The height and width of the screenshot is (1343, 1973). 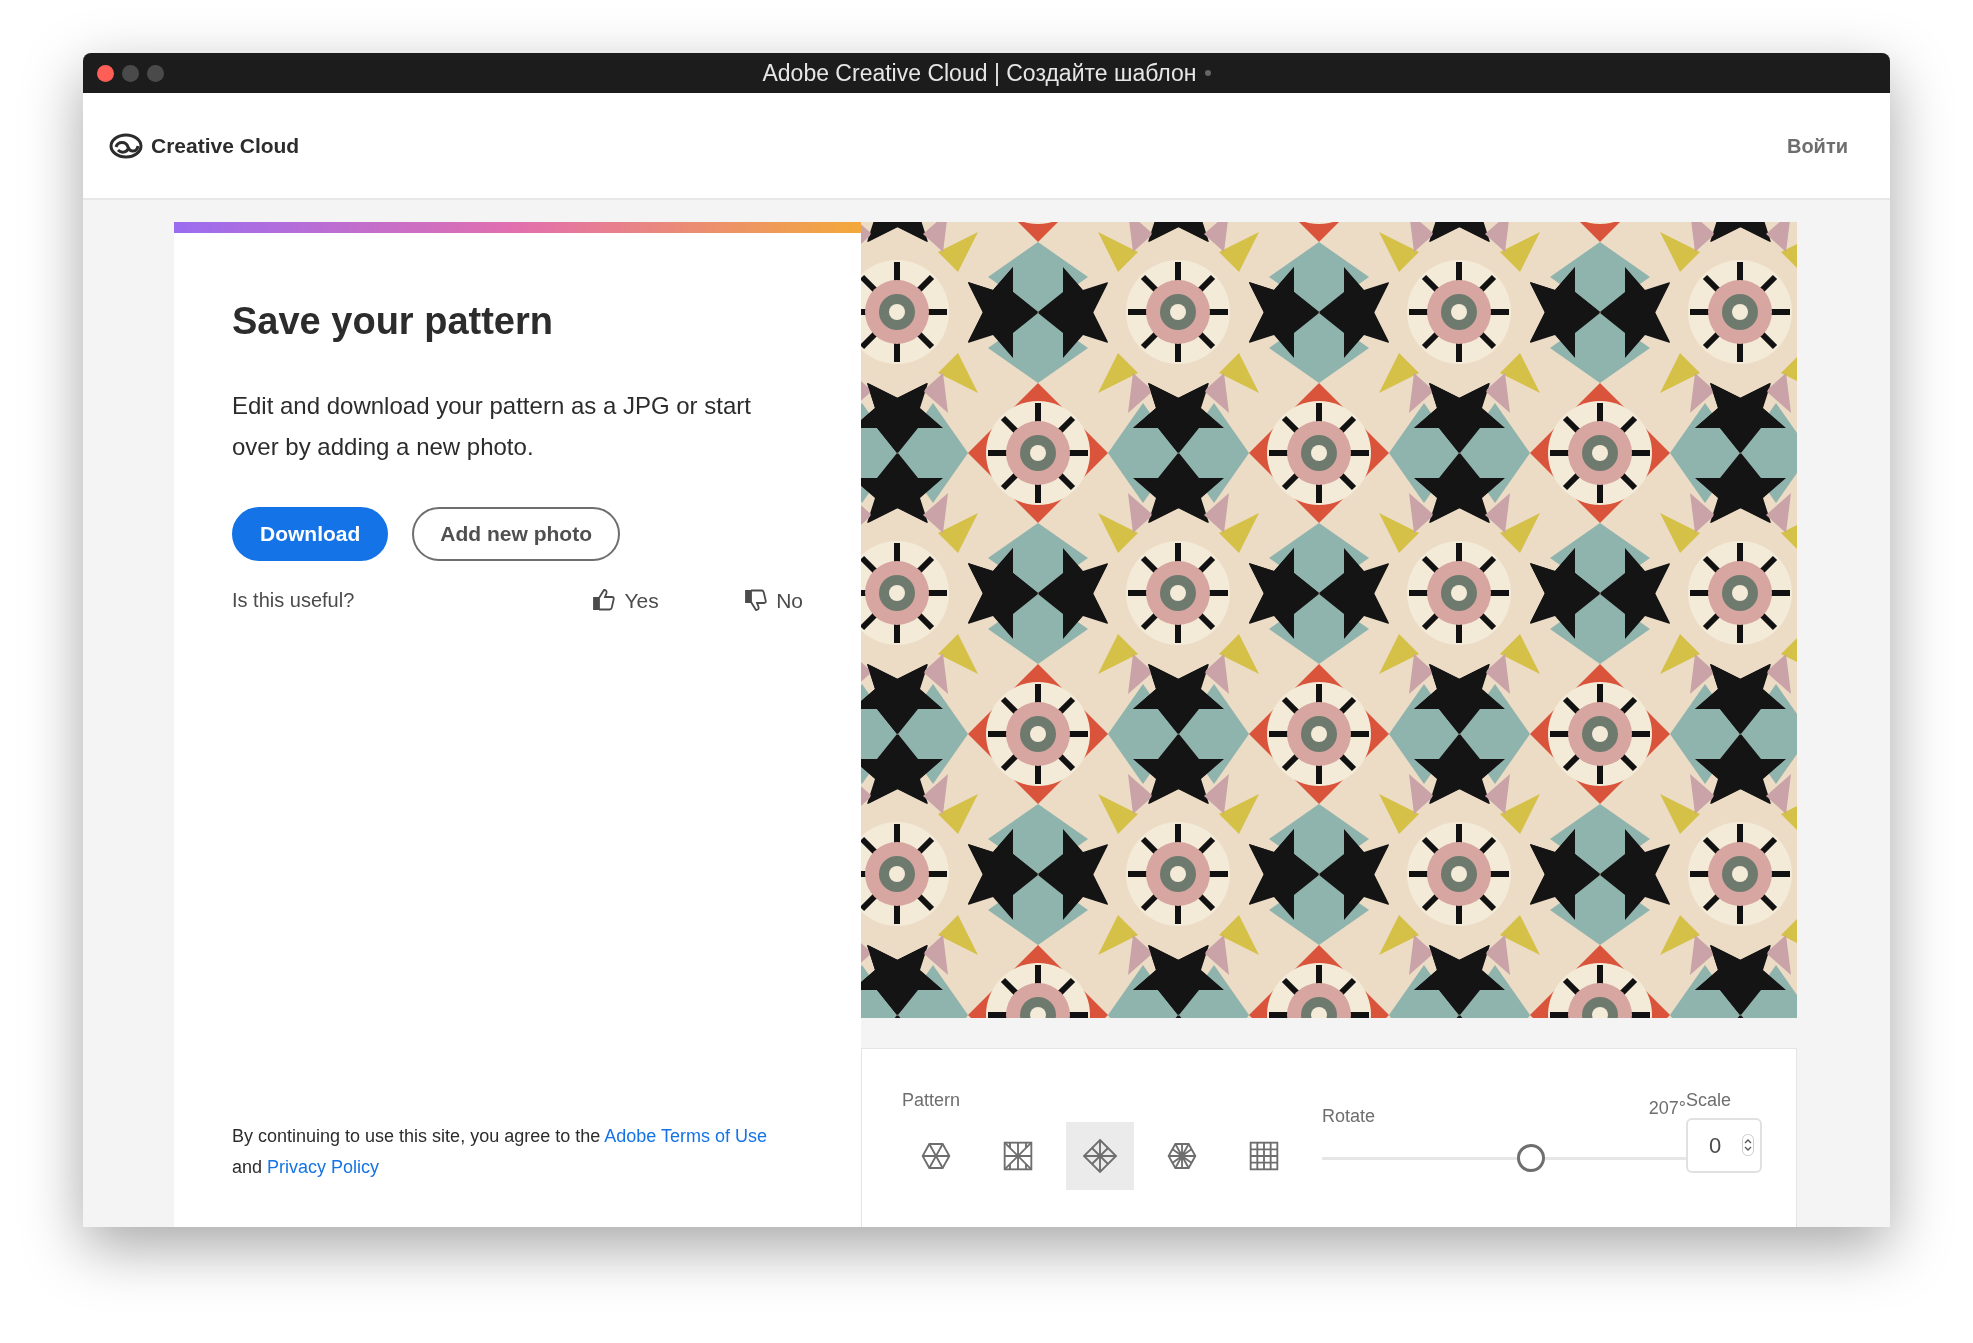 I want to click on edited-dot-icon, so click(x=1207, y=73).